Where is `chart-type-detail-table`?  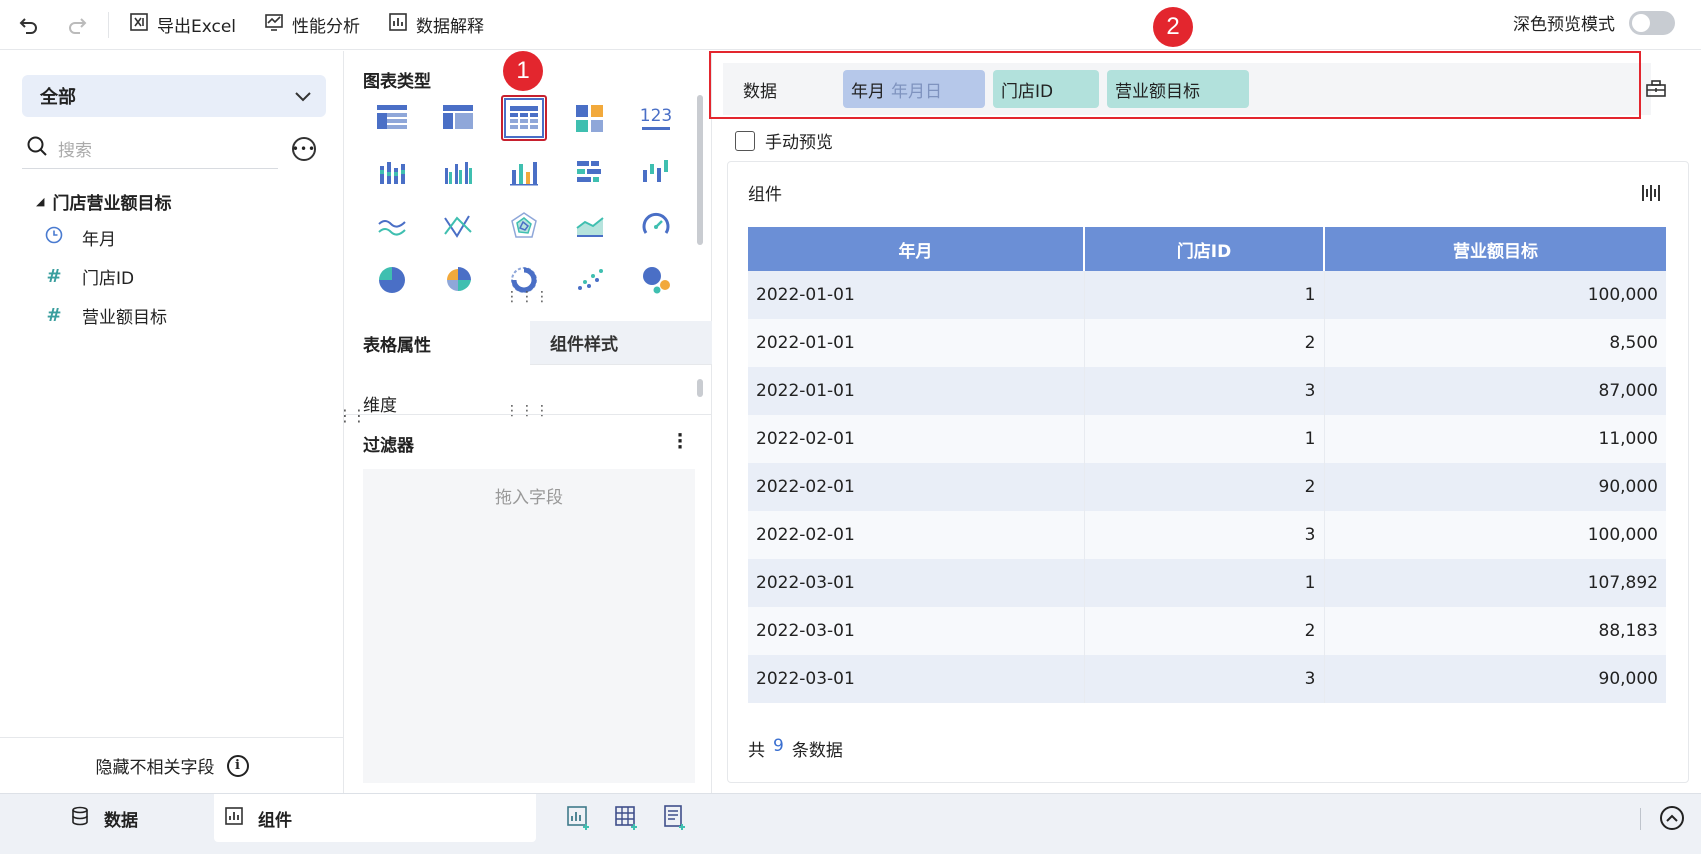 chart-type-detail-table is located at coordinates (392, 118).